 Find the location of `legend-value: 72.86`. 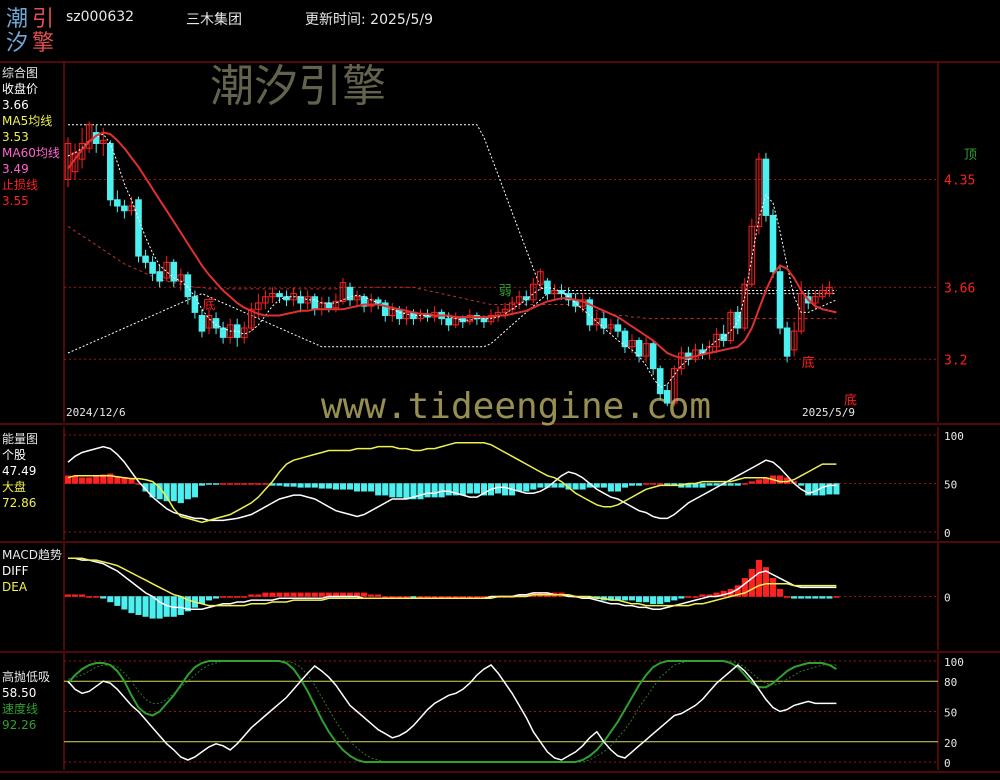

legend-value: 72.86 is located at coordinates (19, 503).